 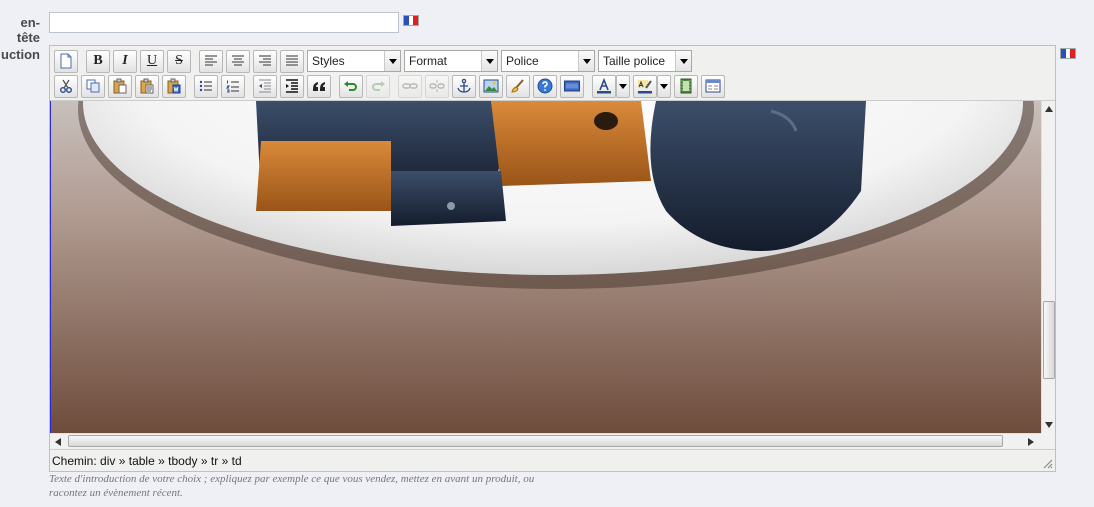 What do you see at coordinates (1048, 267) in the screenshot?
I see `vertical-scrollbar` at bounding box center [1048, 267].